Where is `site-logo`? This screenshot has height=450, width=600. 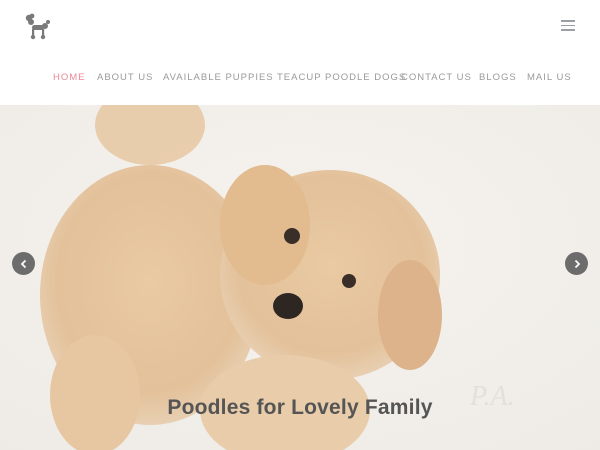
site-logo is located at coordinates (38, 27).